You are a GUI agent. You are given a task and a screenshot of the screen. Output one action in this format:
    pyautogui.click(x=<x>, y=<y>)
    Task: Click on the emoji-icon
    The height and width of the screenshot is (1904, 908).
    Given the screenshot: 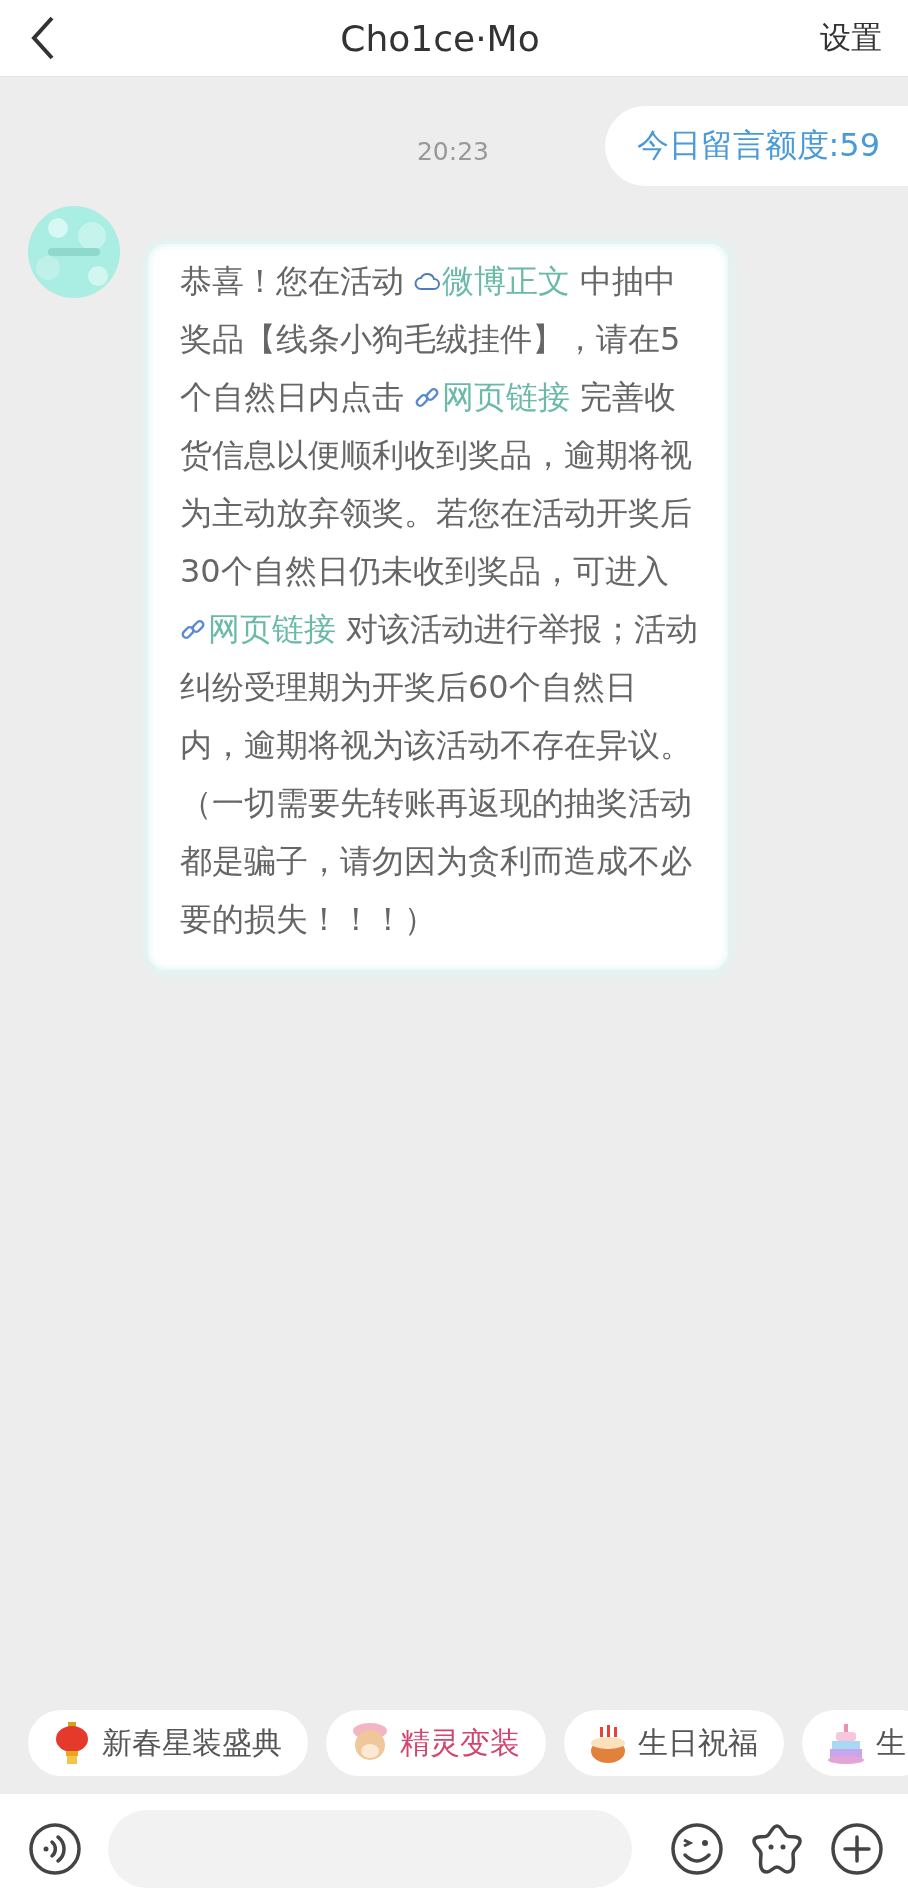 What is the action you would take?
    pyautogui.click(x=697, y=1849)
    